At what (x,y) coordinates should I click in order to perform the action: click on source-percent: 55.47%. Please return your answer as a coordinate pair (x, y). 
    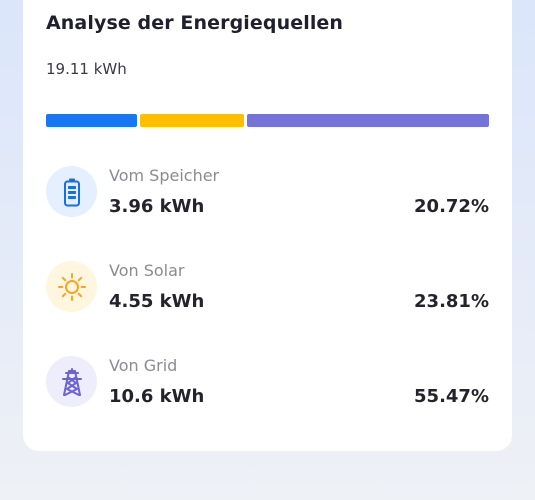
    Looking at the image, I should click on (451, 396).